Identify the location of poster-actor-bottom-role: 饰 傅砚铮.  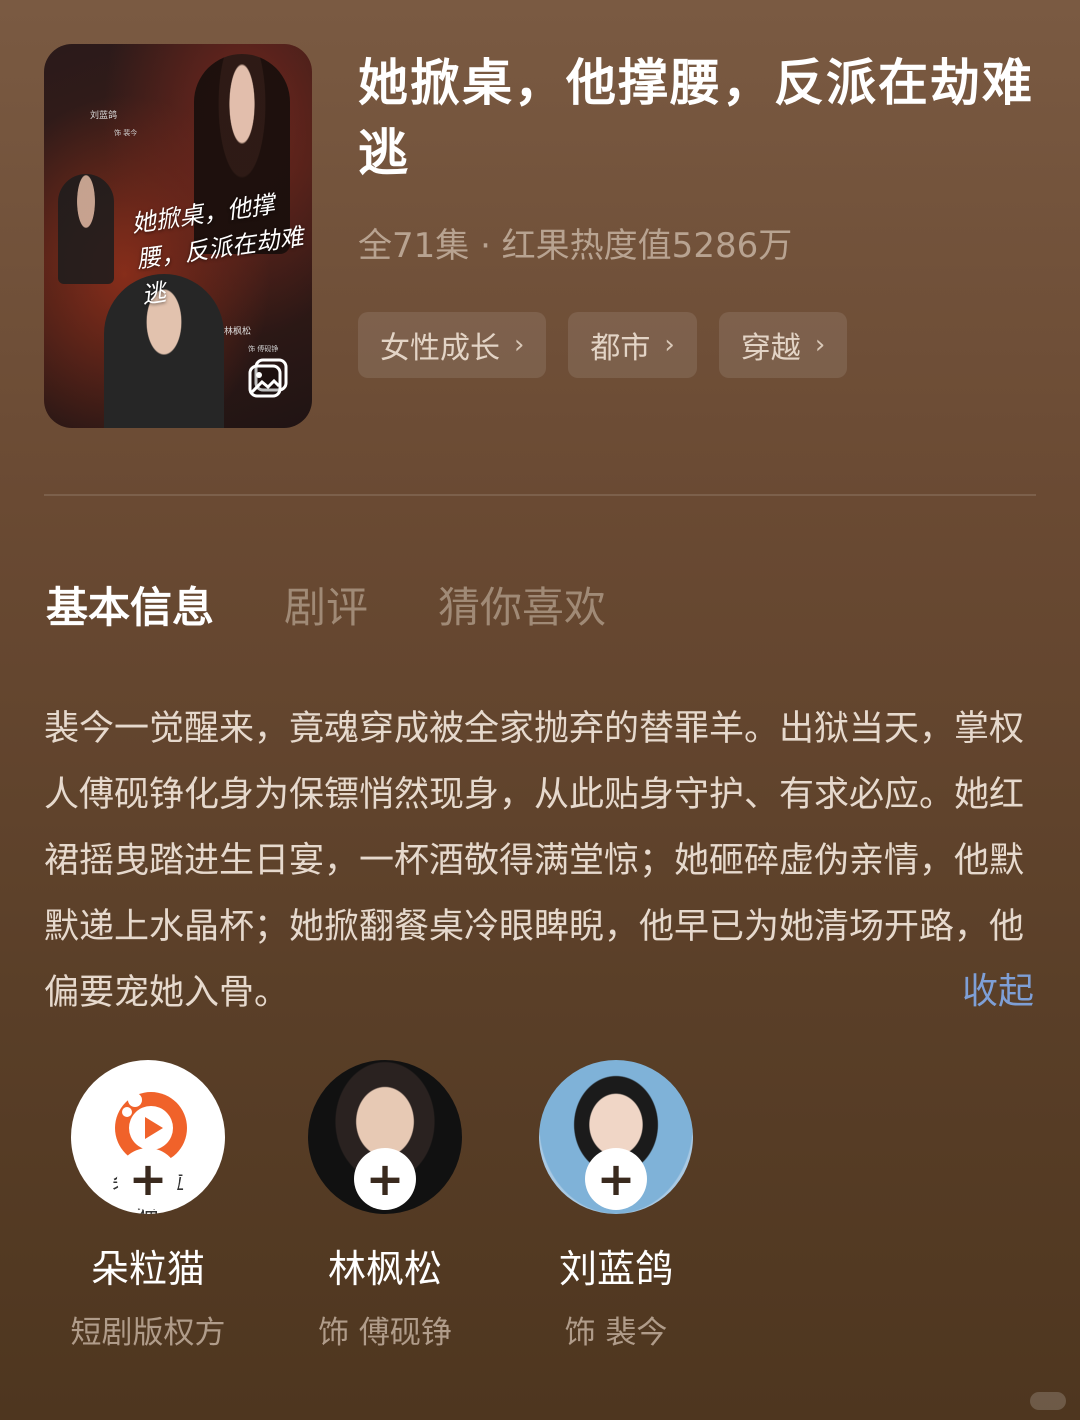
(263, 349).